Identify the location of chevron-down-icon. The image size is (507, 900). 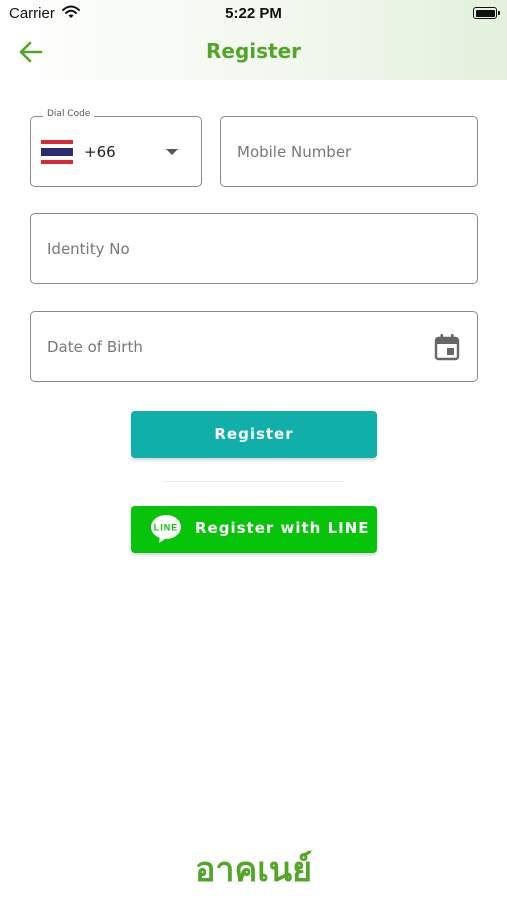
(172, 152).